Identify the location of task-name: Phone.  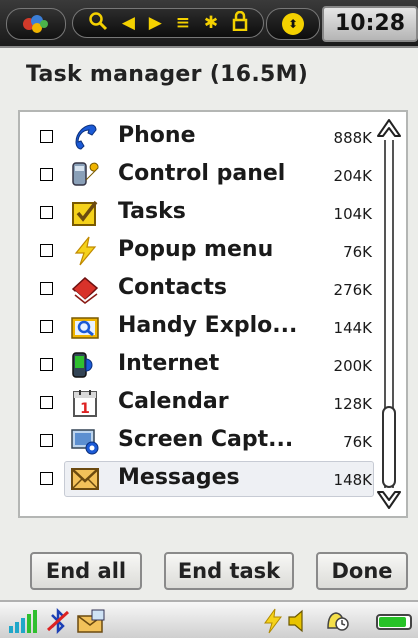
(157, 135).